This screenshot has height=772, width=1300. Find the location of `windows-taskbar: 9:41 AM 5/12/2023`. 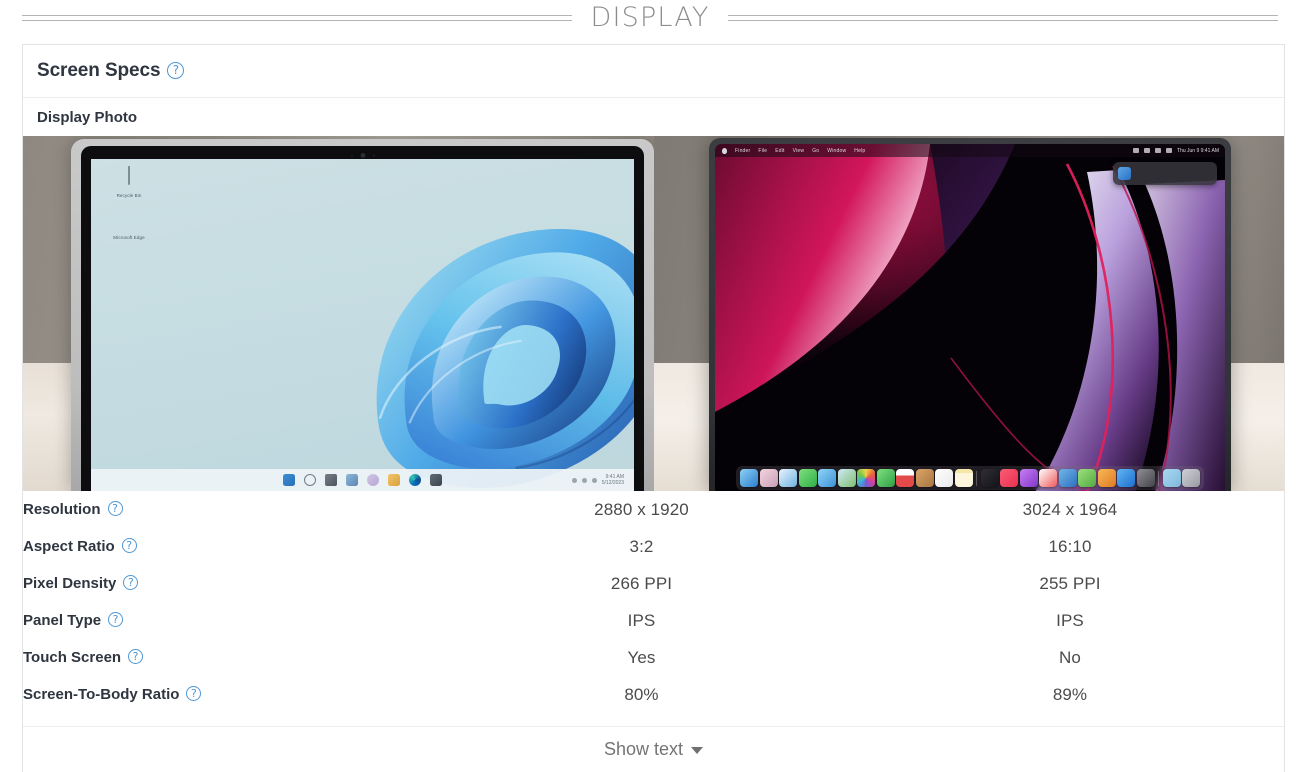

windows-taskbar: 9:41 AM 5/12/2023 is located at coordinates (362, 480).